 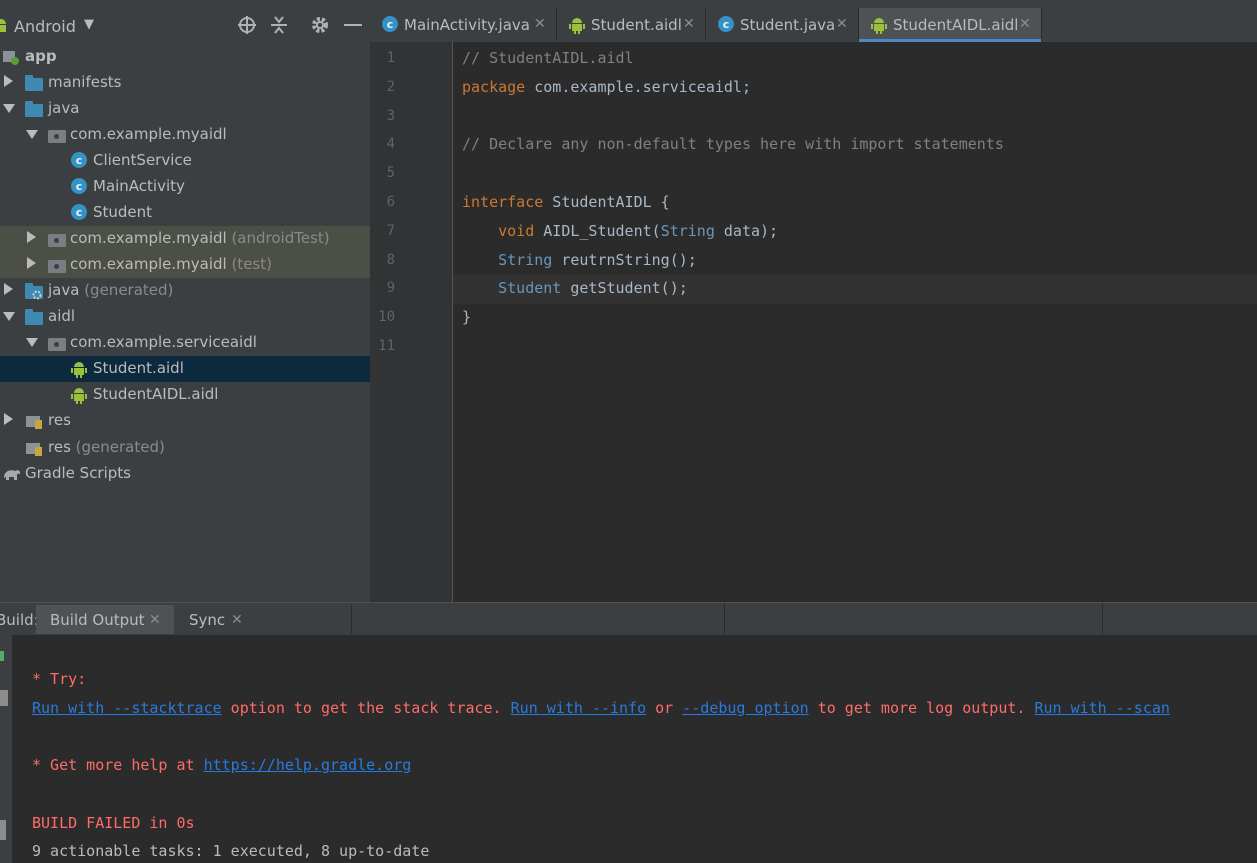 I want to click on tree-item-label: com.example.myaidl, so click(x=148, y=134).